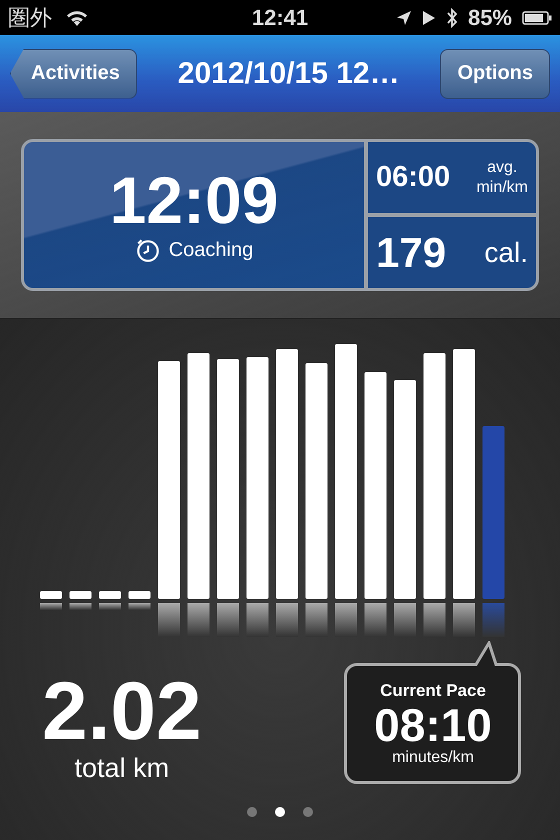 The width and height of the screenshot is (560, 840). I want to click on battery-icon, so click(537, 17).